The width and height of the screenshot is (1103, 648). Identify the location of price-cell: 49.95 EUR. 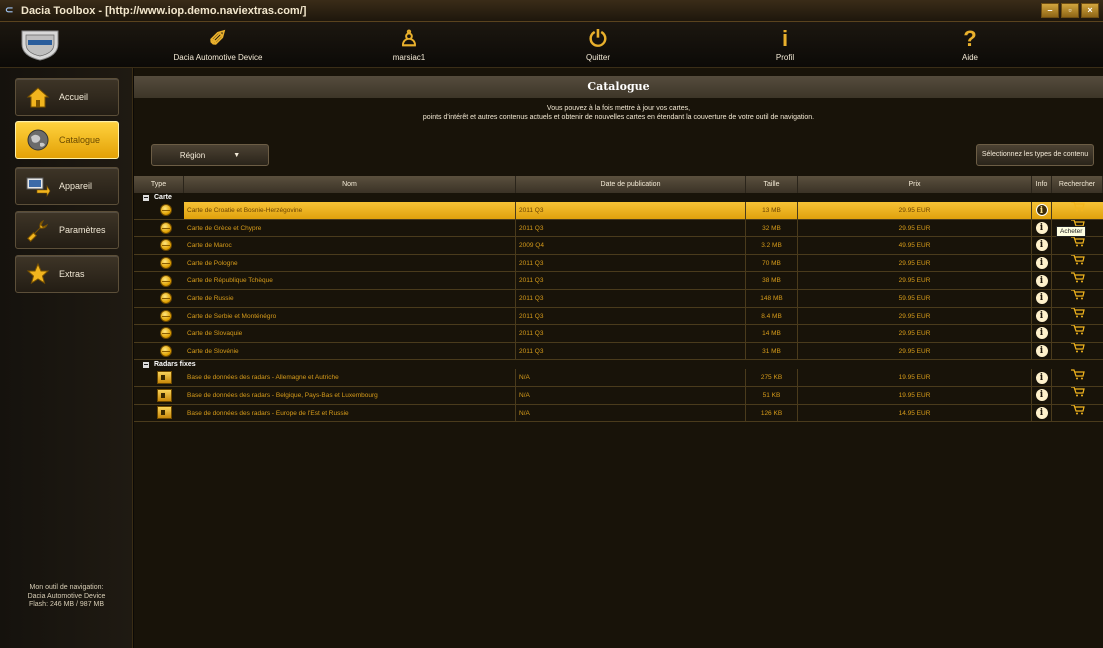
(915, 245).